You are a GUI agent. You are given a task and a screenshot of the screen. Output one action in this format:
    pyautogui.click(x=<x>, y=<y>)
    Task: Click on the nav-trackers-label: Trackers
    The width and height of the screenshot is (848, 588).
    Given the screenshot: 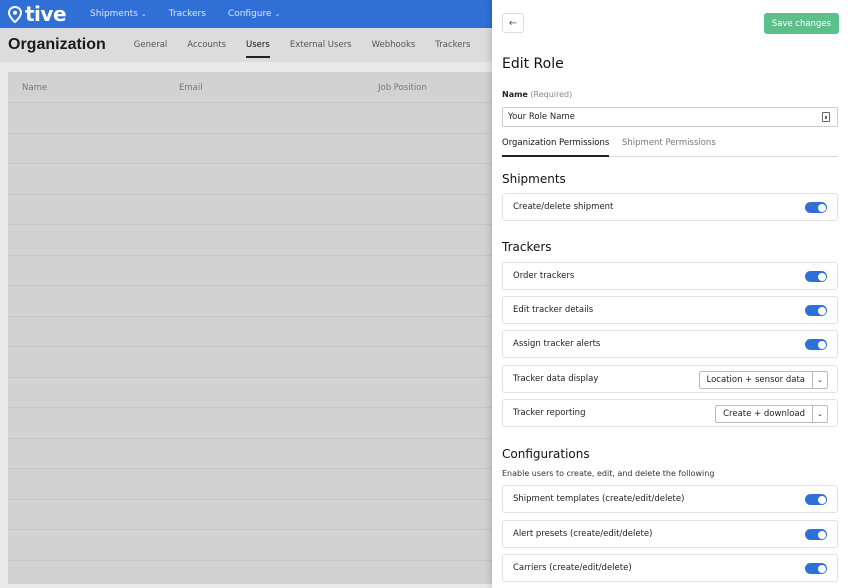 What is the action you would take?
    pyautogui.click(x=187, y=14)
    